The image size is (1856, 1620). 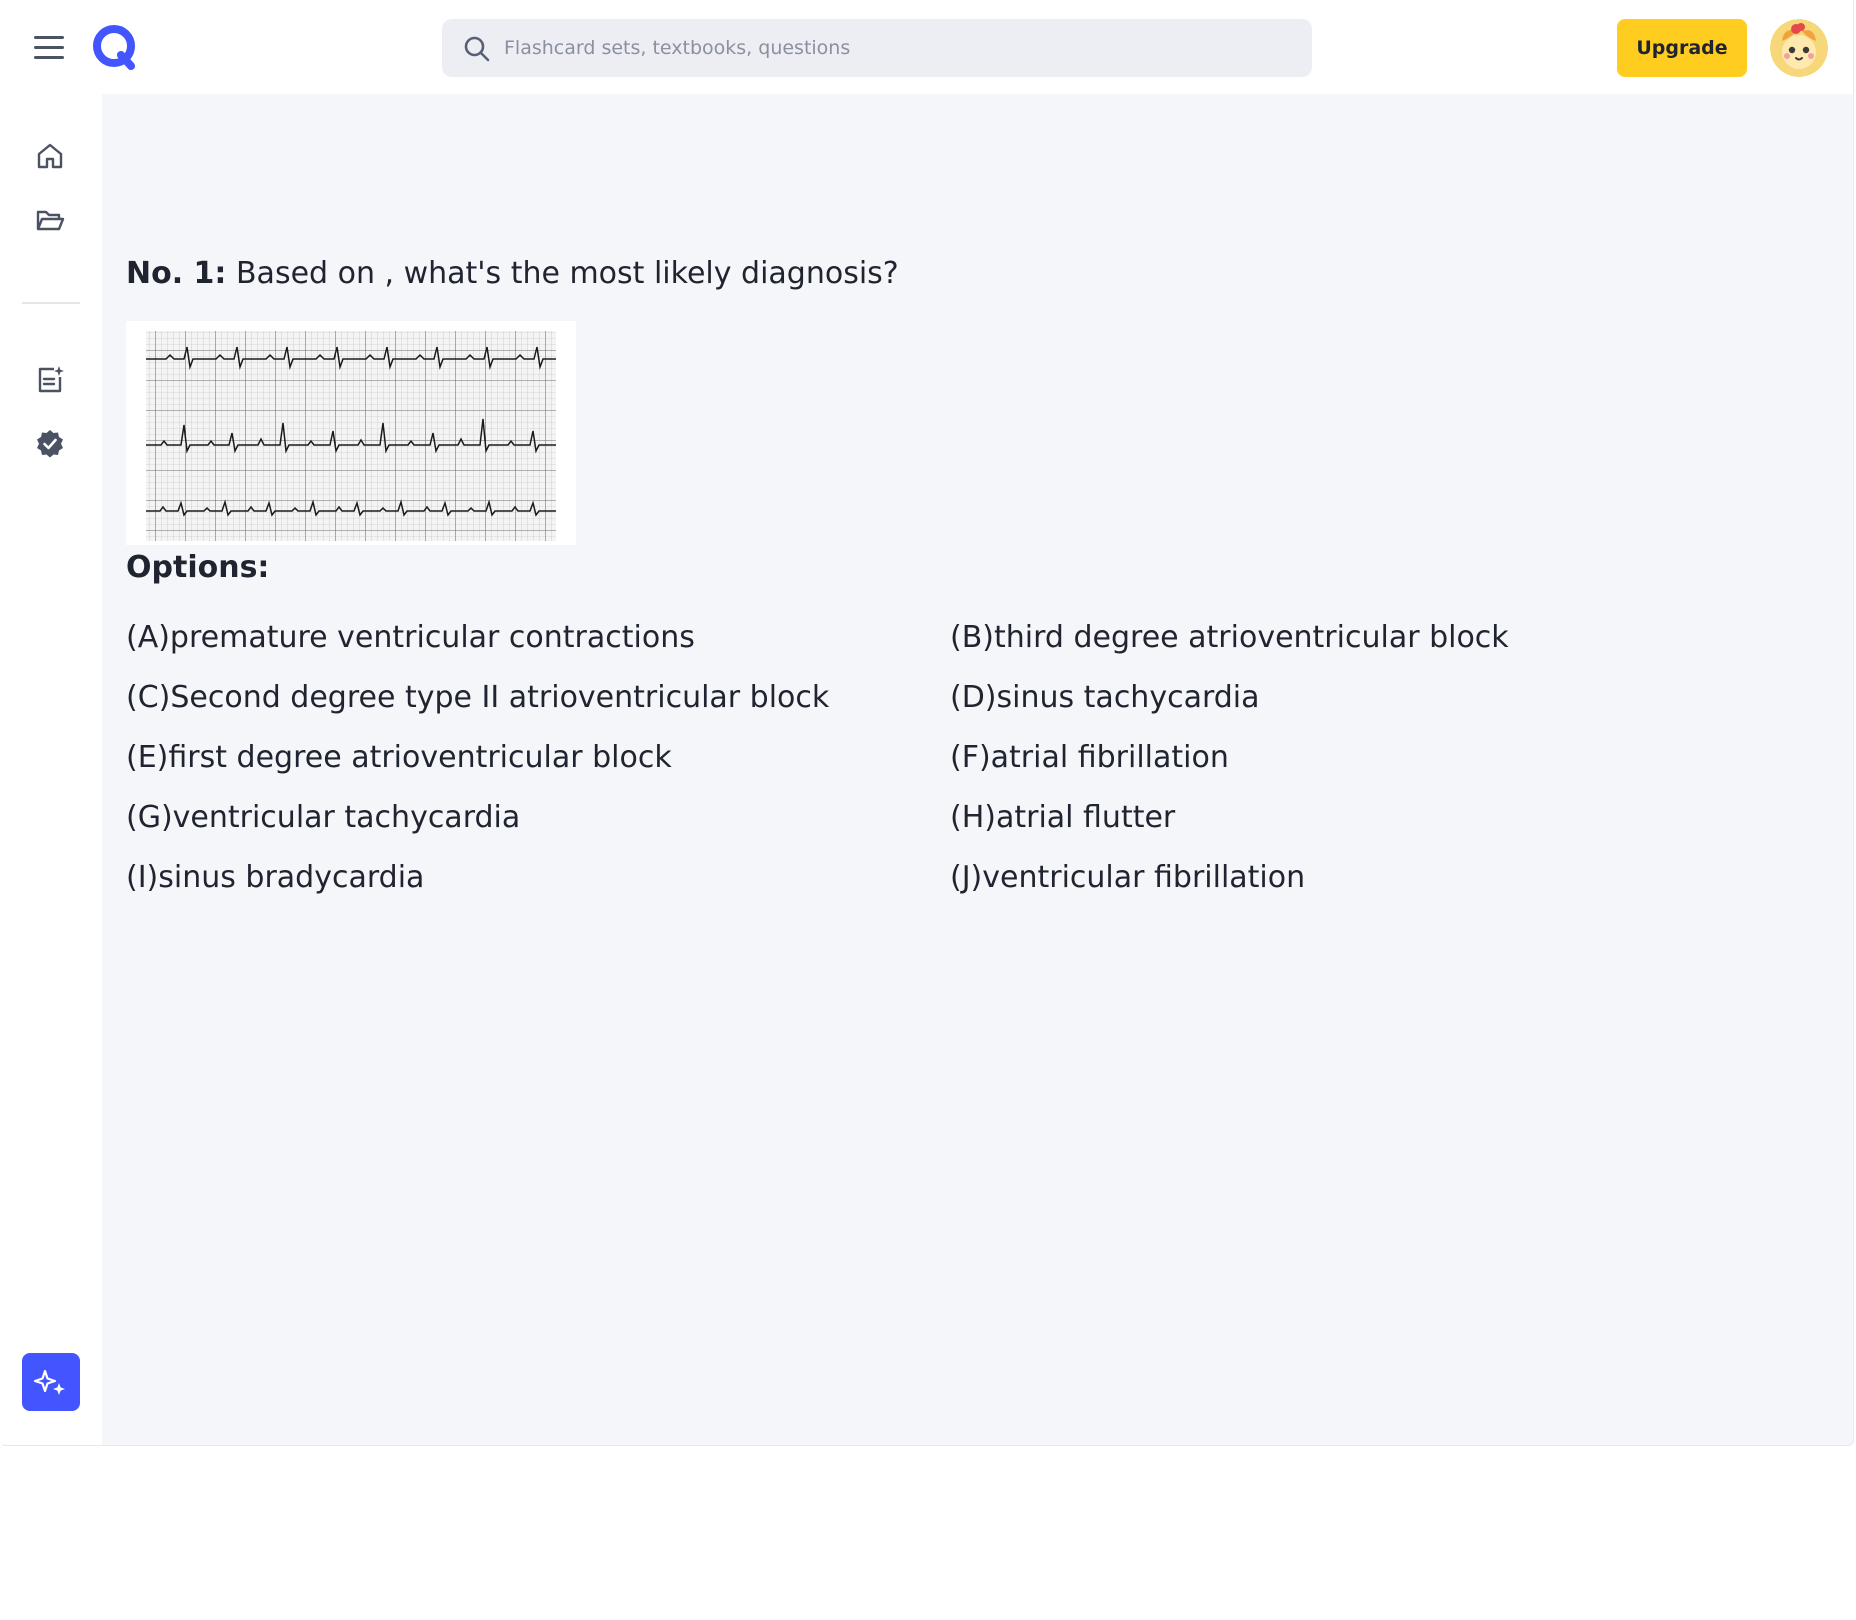 I want to click on ai-assistant-button, so click(x=51, y=1382).